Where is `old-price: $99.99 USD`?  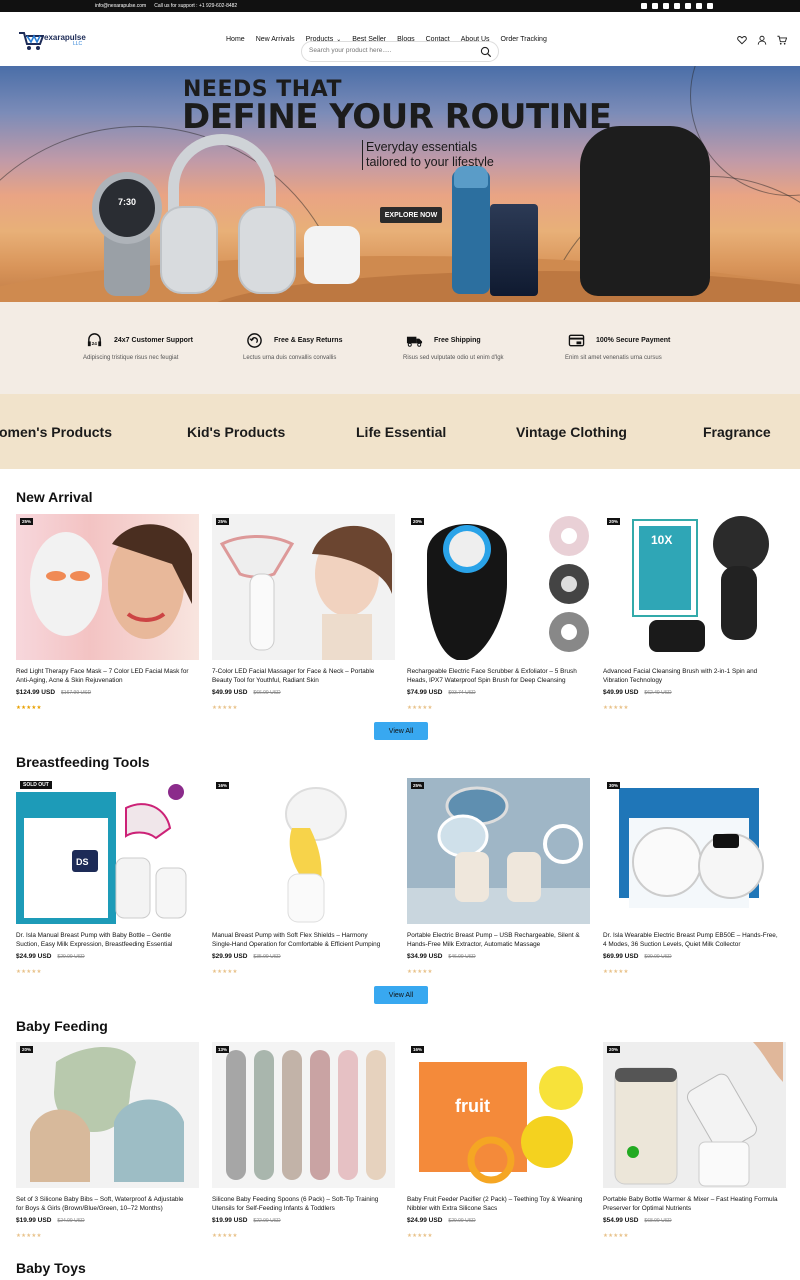
old-price: $99.99 USD is located at coordinates (658, 957).